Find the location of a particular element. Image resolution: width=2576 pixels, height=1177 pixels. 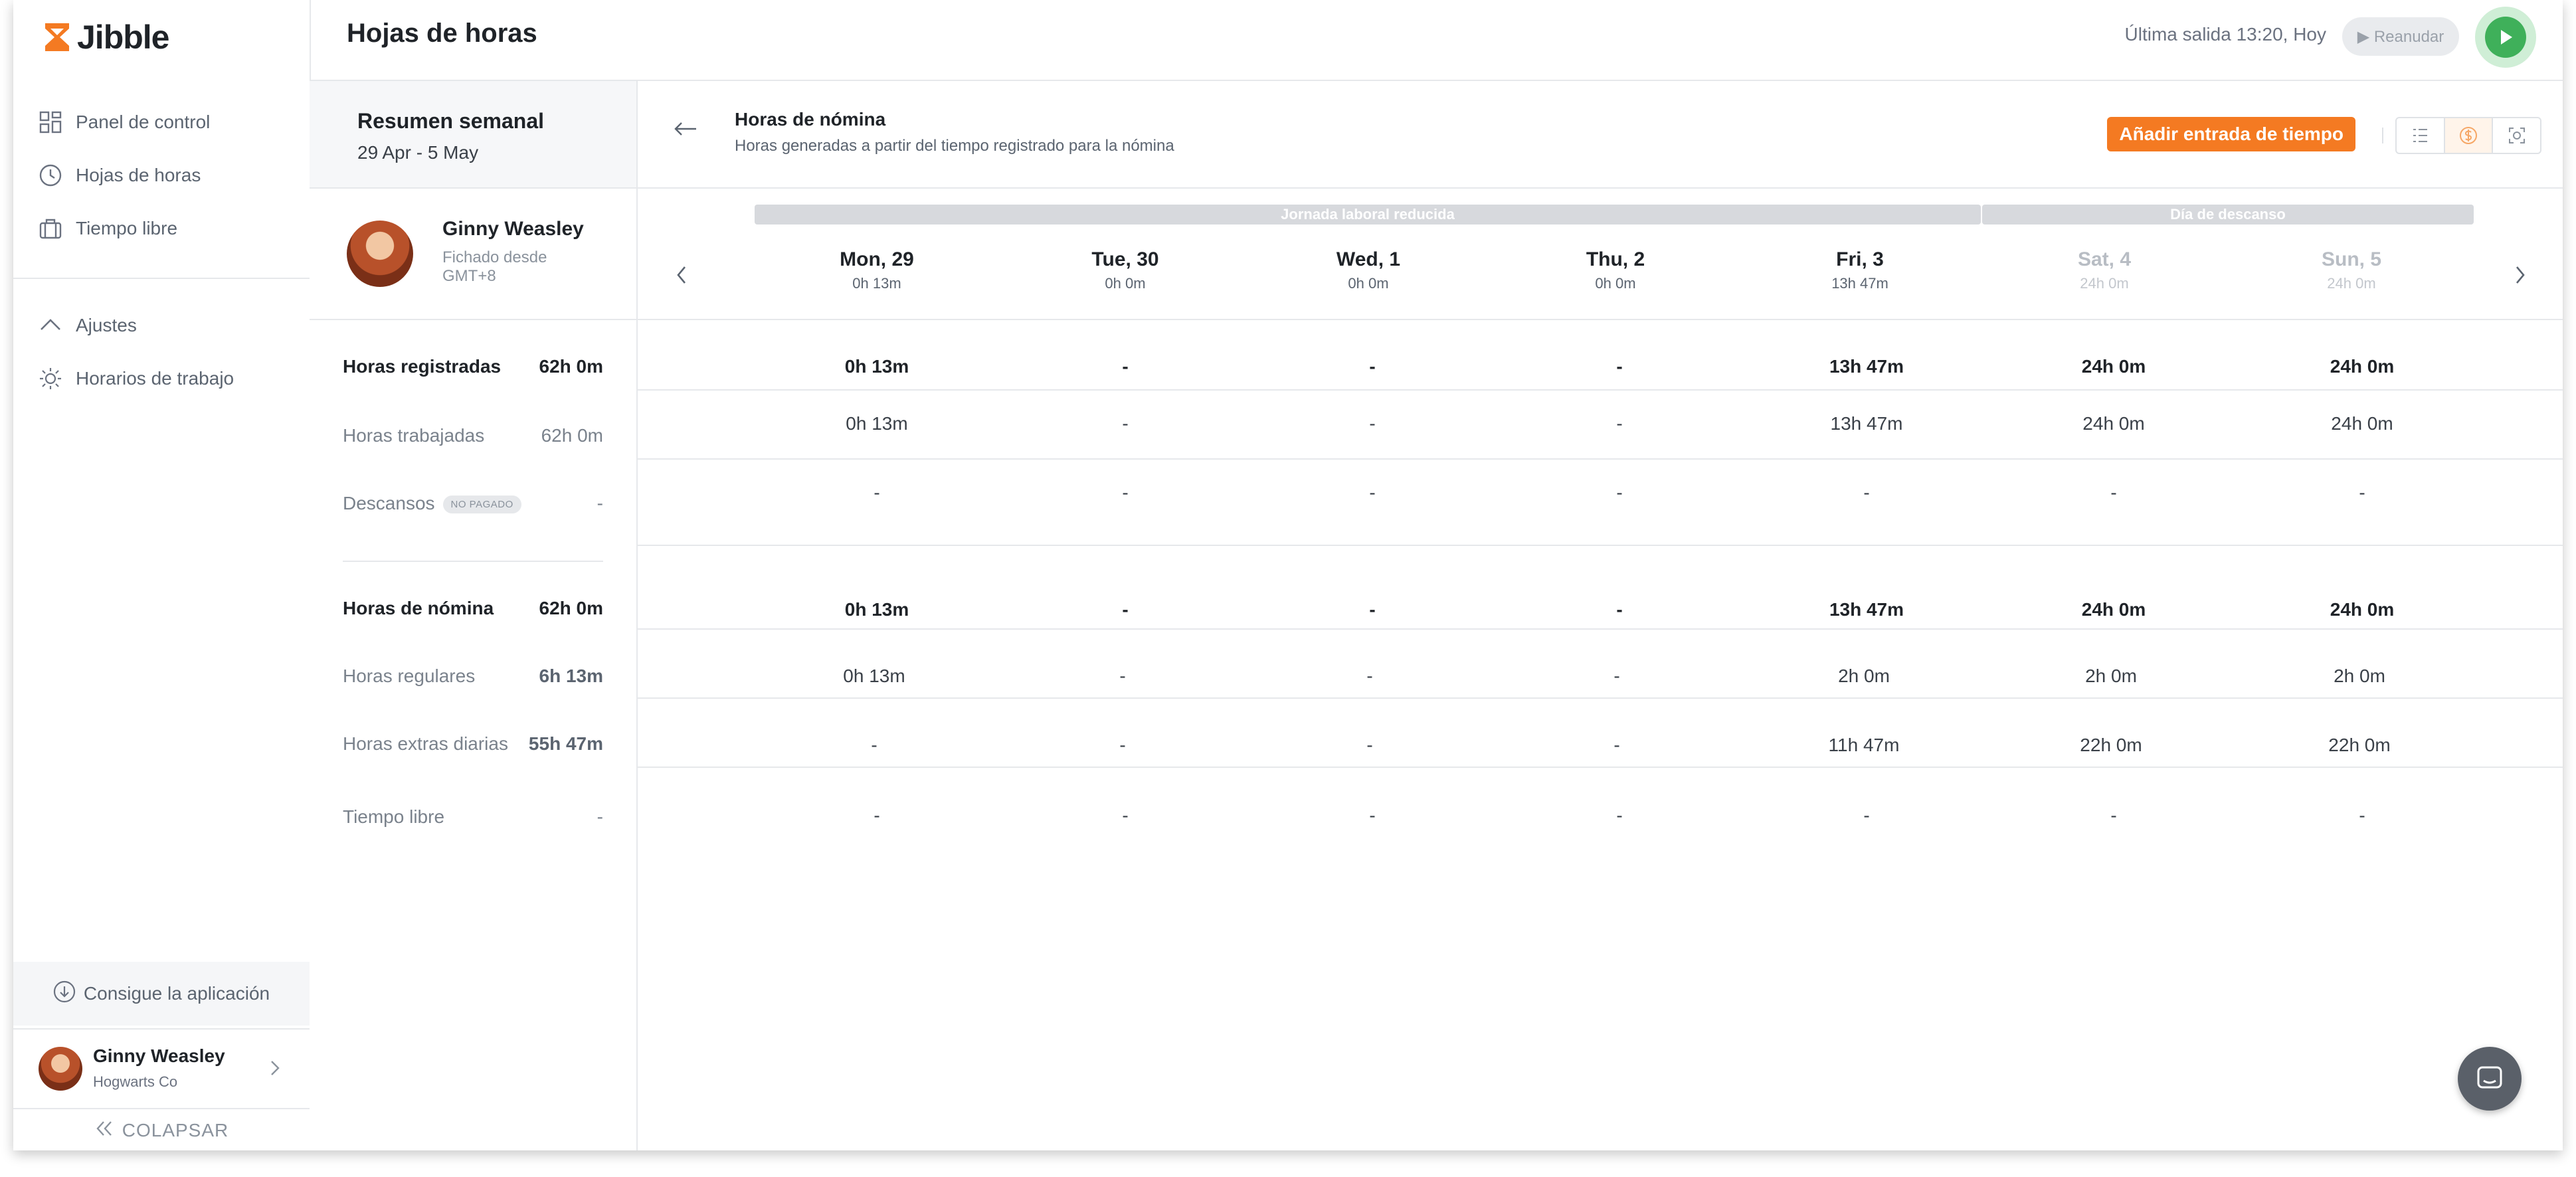

payroll-view-button is located at coordinates (2469, 135).